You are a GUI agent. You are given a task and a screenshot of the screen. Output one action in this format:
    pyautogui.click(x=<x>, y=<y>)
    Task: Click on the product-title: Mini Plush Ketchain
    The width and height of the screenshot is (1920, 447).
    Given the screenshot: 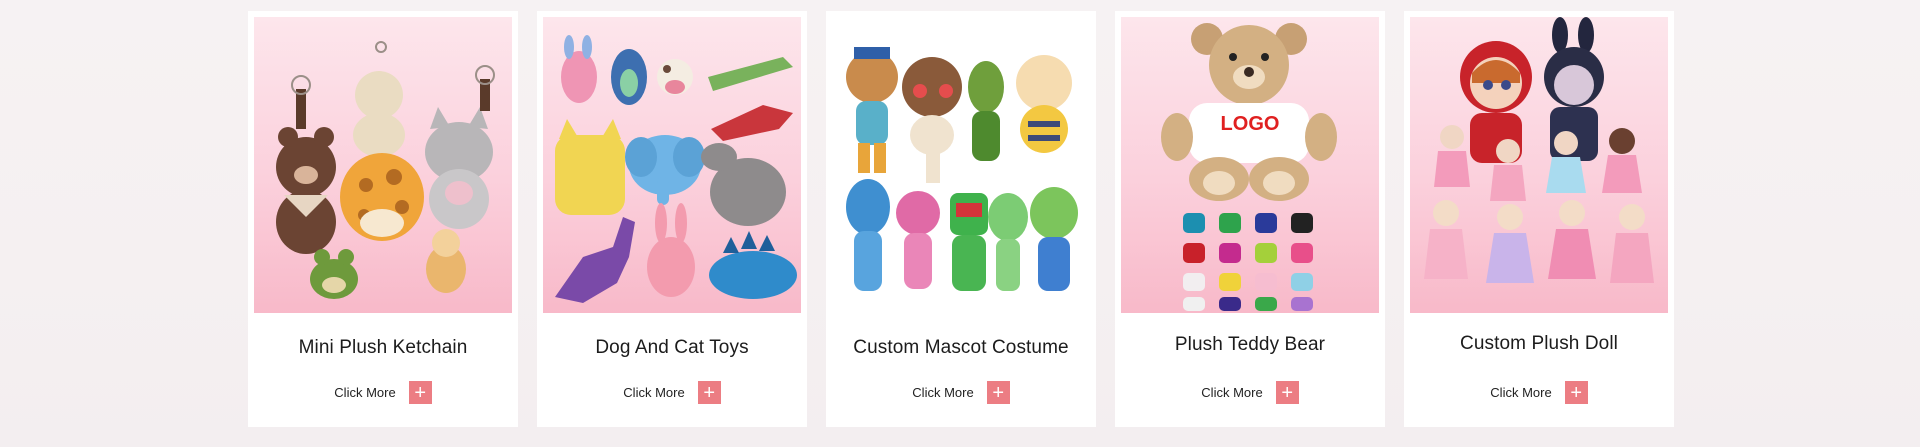 What is the action you would take?
    pyautogui.click(x=383, y=348)
    